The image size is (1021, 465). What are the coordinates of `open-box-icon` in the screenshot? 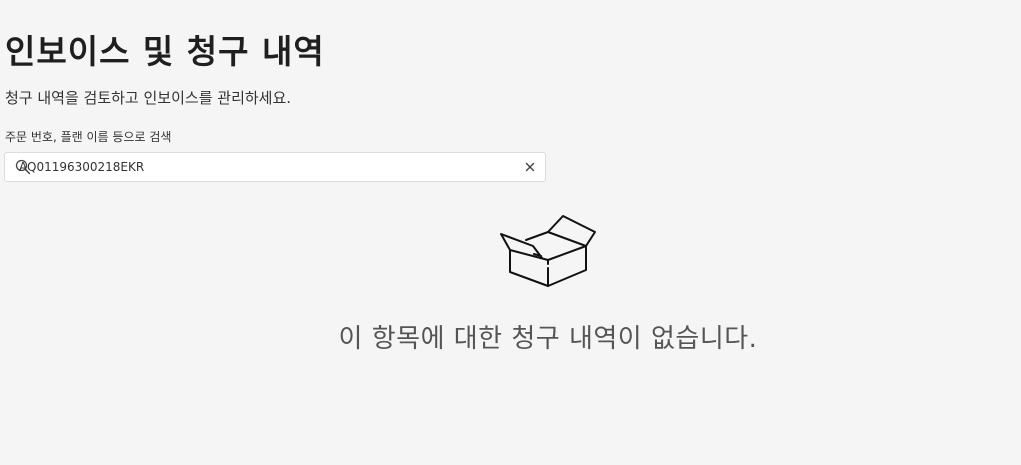 It's located at (548, 251).